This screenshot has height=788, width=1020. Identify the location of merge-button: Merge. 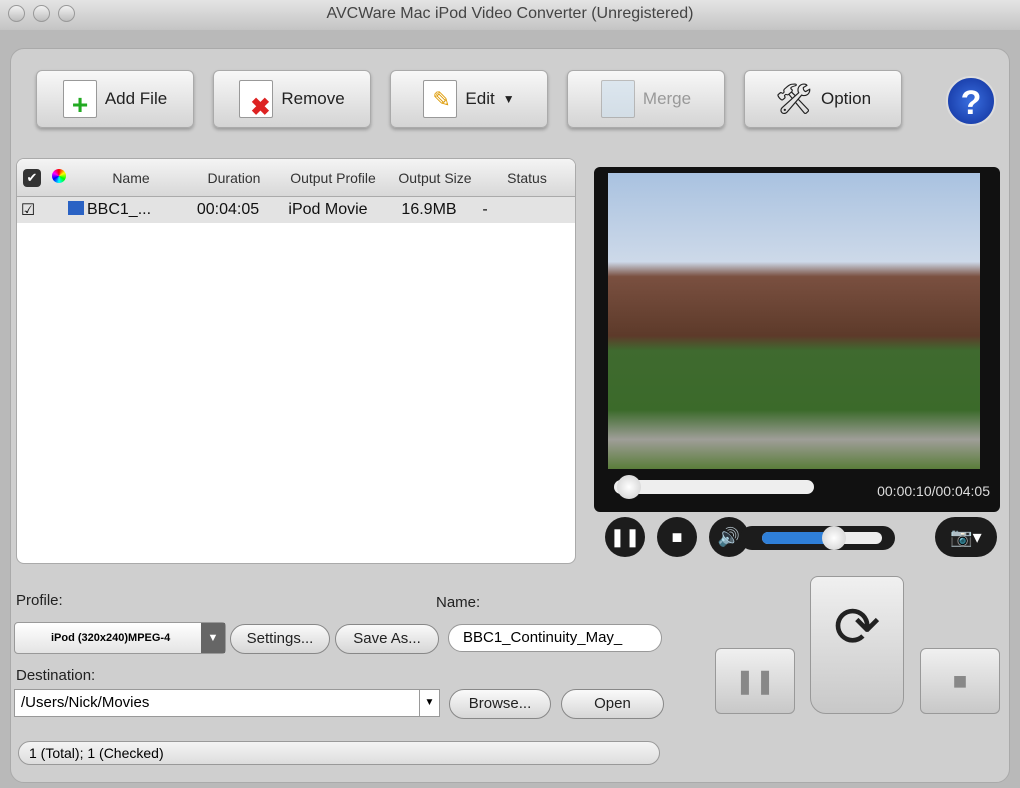
(646, 99).